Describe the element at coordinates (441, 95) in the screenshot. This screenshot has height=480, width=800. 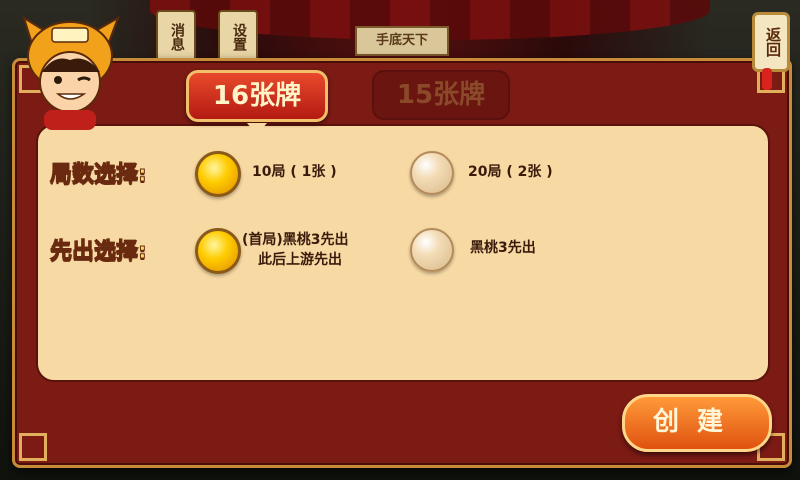
I see `tab-15-cards: 15张牌` at that location.